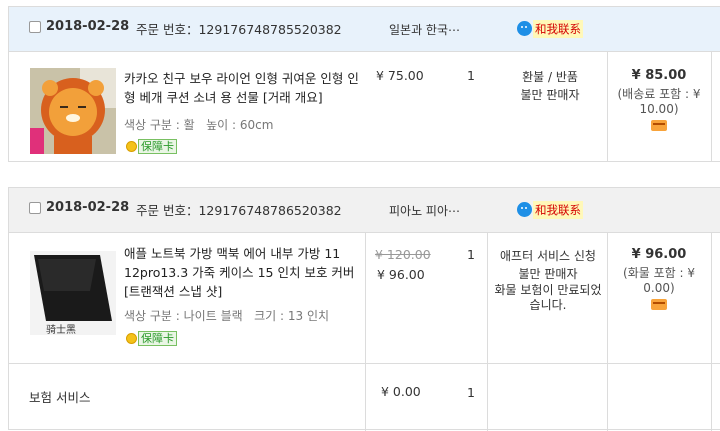 The height and width of the screenshot is (431, 720). I want to click on insurance-price: ¥ 0.00, so click(401, 391).